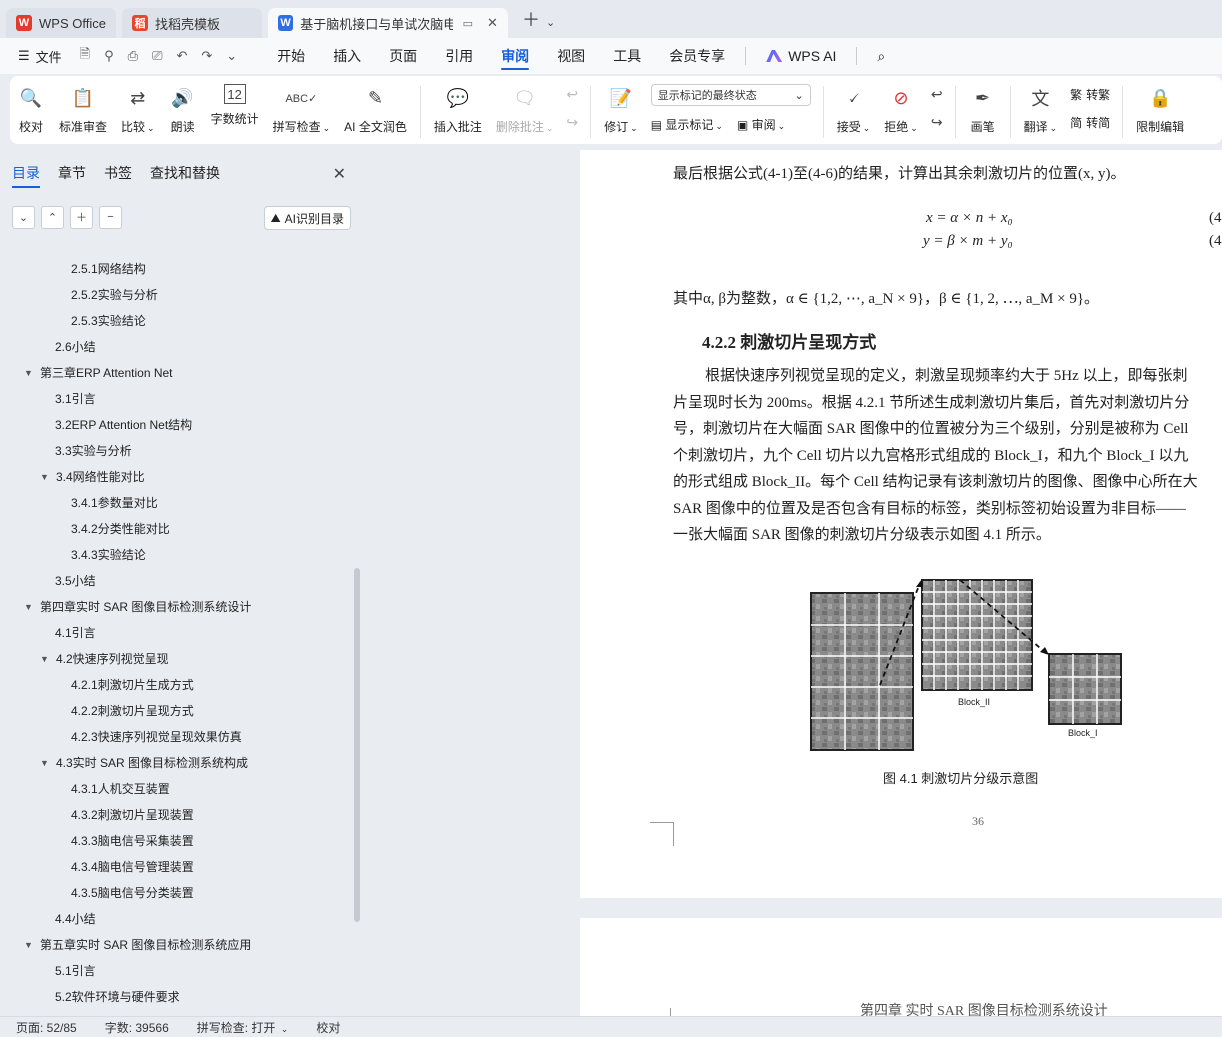 The width and height of the screenshot is (1222, 1037). I want to click on proof-button: 🔍 校对, so click(31, 109).